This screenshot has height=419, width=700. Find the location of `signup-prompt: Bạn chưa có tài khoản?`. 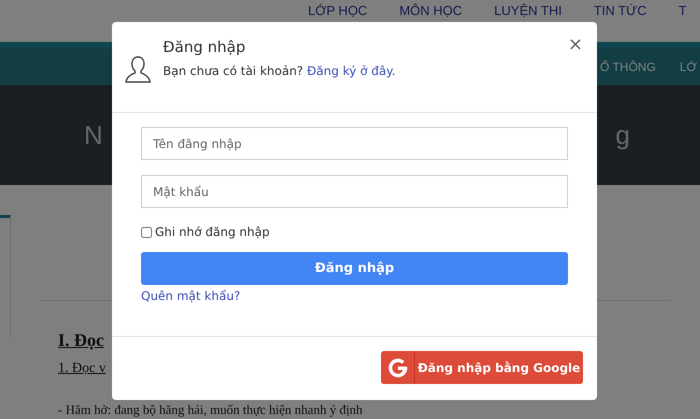

signup-prompt: Bạn chưa có tài khoản? is located at coordinates (233, 71).